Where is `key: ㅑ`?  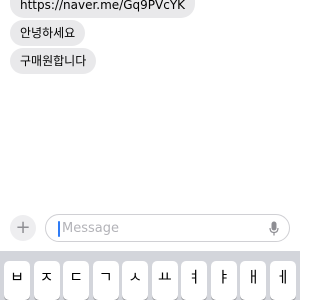 key: ㅑ is located at coordinates (223, 280).